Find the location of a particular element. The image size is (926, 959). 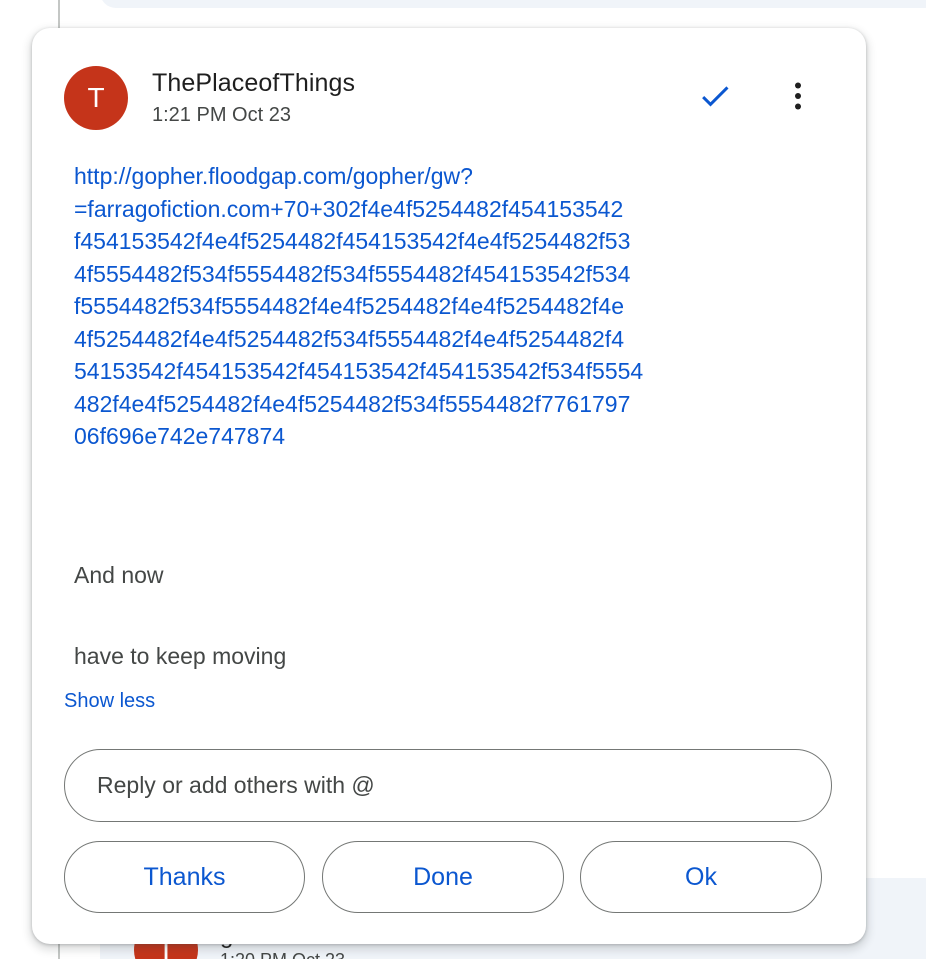

show-less-link: Show less is located at coordinates (109, 701).